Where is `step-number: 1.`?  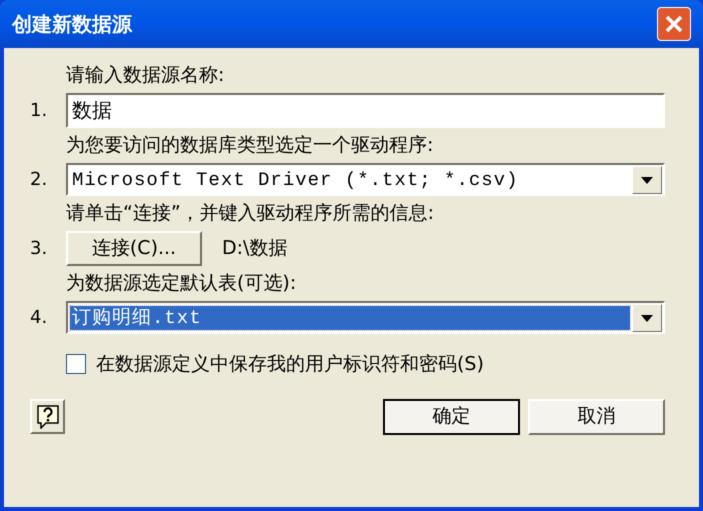
step-number: 1. is located at coordinates (38, 111).